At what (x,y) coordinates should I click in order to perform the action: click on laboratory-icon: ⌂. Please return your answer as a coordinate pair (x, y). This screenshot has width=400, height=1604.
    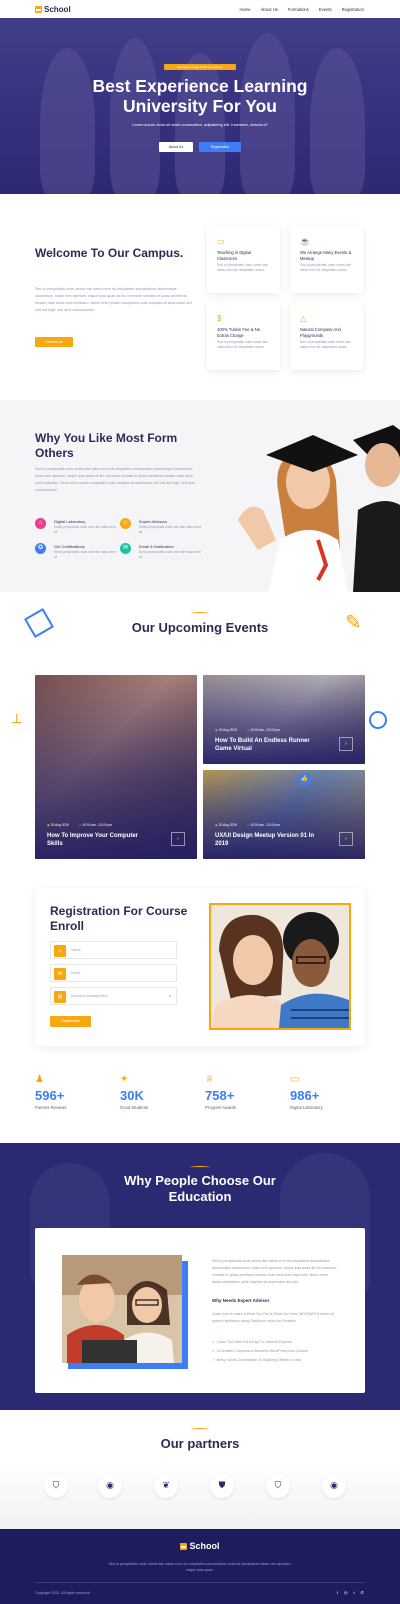
    Looking at the image, I should click on (40, 523).